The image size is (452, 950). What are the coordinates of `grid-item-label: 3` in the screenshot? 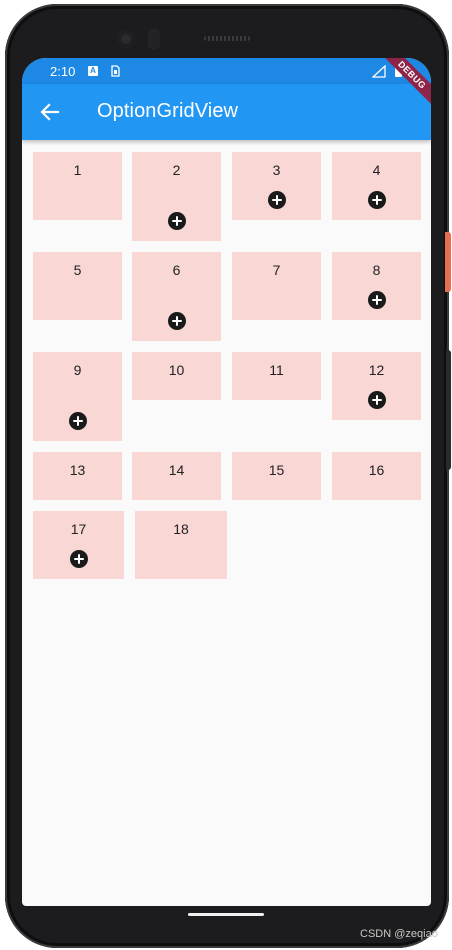 It's located at (276, 170).